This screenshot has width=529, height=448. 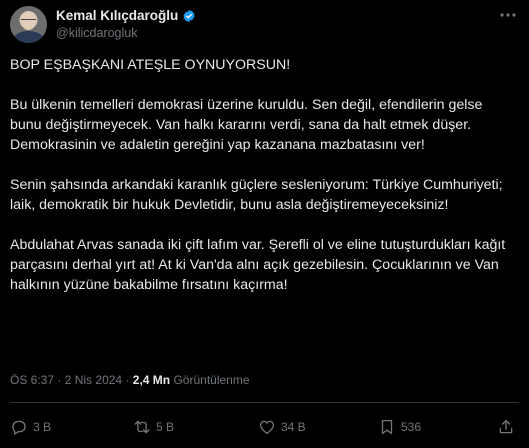 I want to click on retweet-icon, so click(x=142, y=427).